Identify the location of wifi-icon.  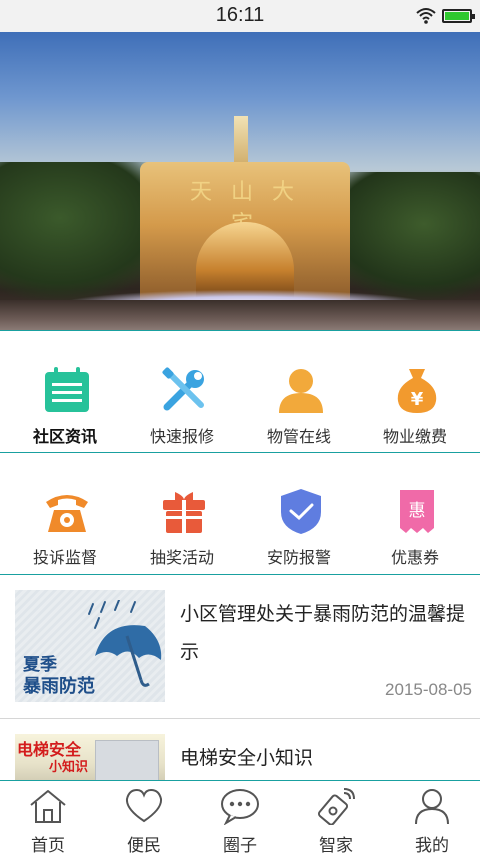
(426, 16).